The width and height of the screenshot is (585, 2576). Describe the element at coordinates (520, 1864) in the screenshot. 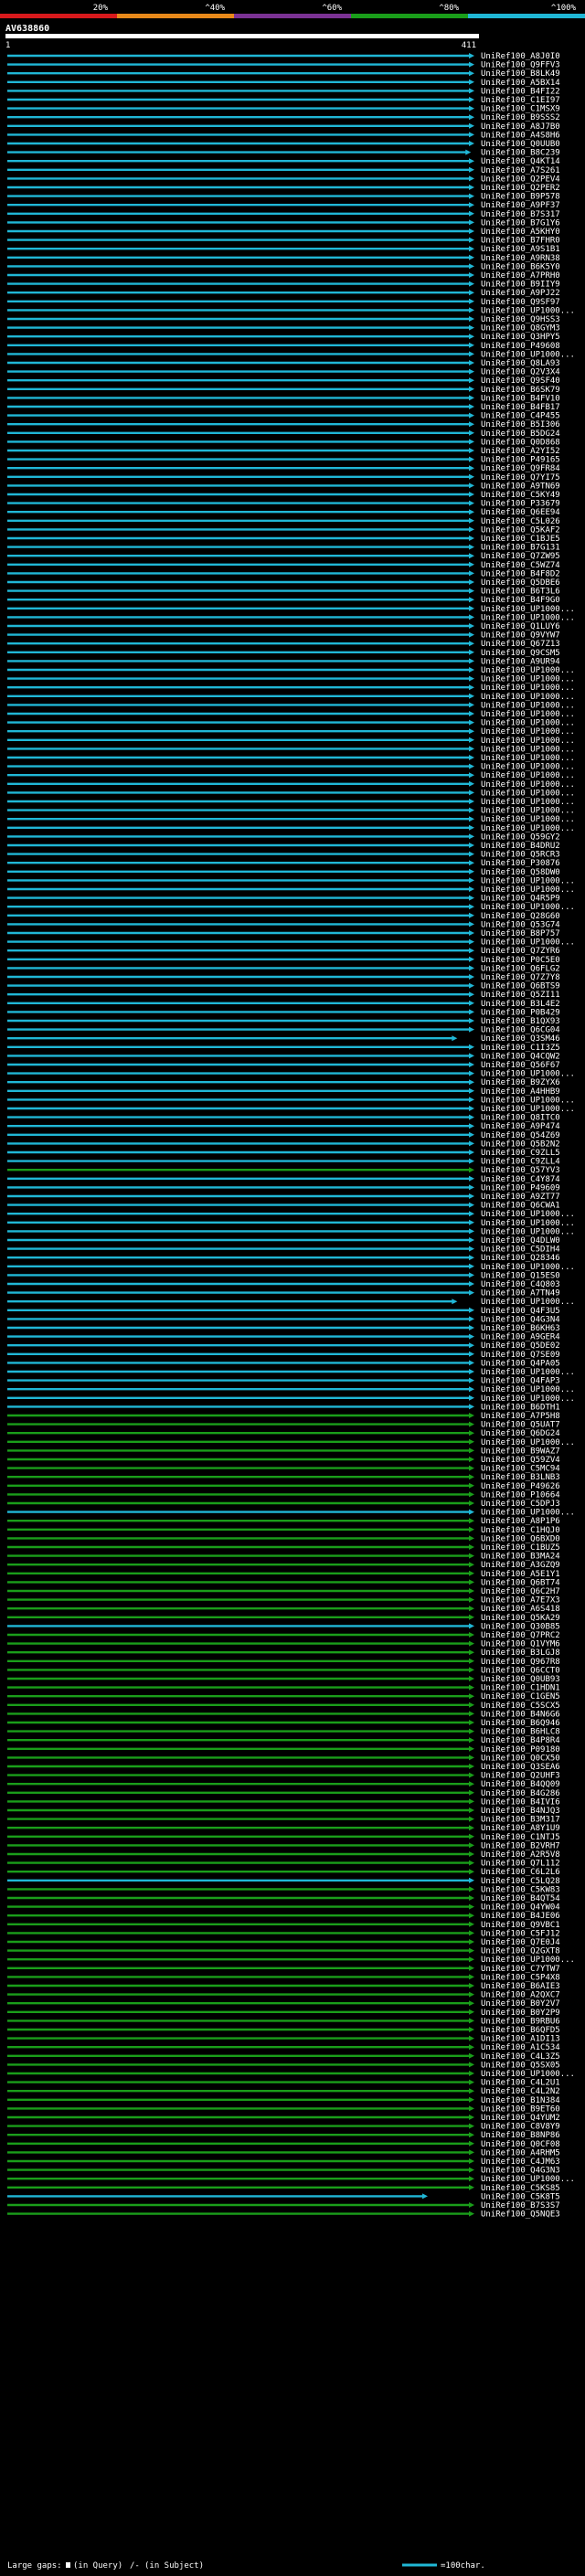

I see `hit-label: UniRef100_Q7L112` at that location.